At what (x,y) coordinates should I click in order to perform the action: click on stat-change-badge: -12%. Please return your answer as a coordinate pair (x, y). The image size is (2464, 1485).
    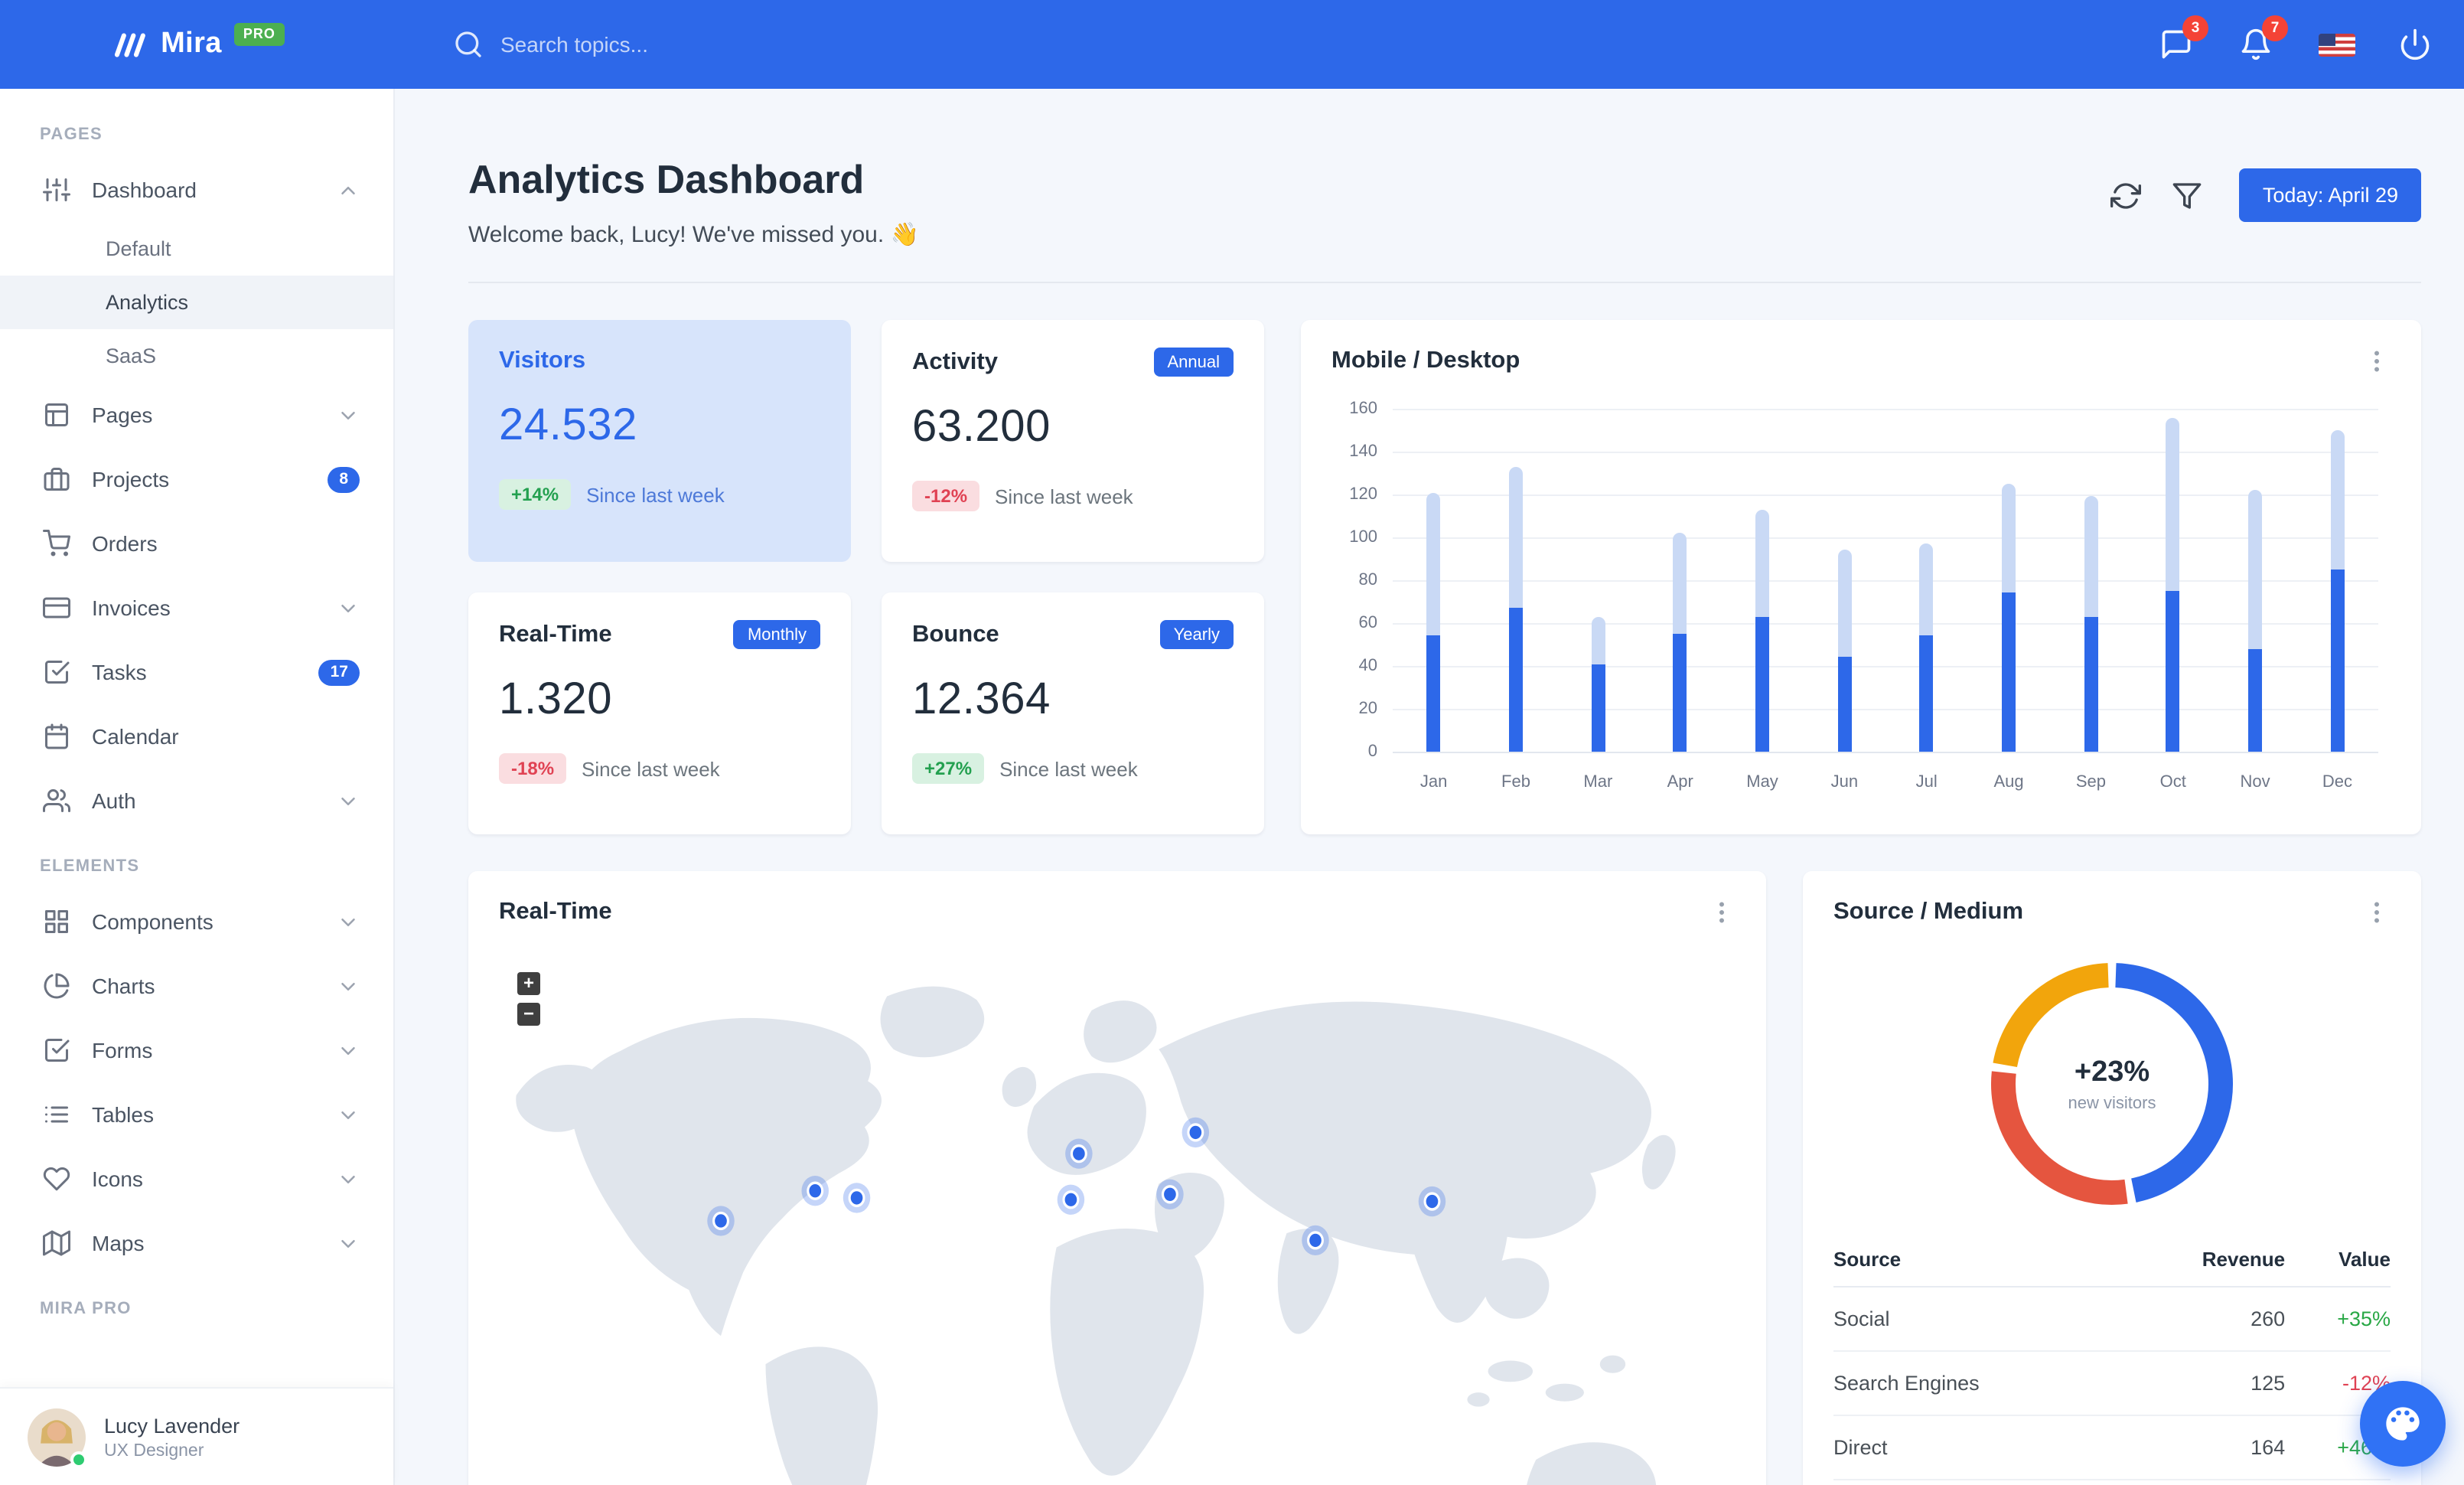
    Looking at the image, I should click on (946, 496).